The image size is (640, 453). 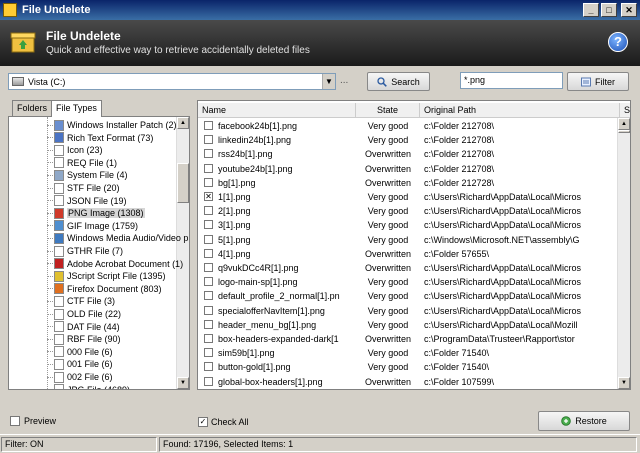 I want to click on file-type-item: REQ File (1), so click(x=82, y=163).